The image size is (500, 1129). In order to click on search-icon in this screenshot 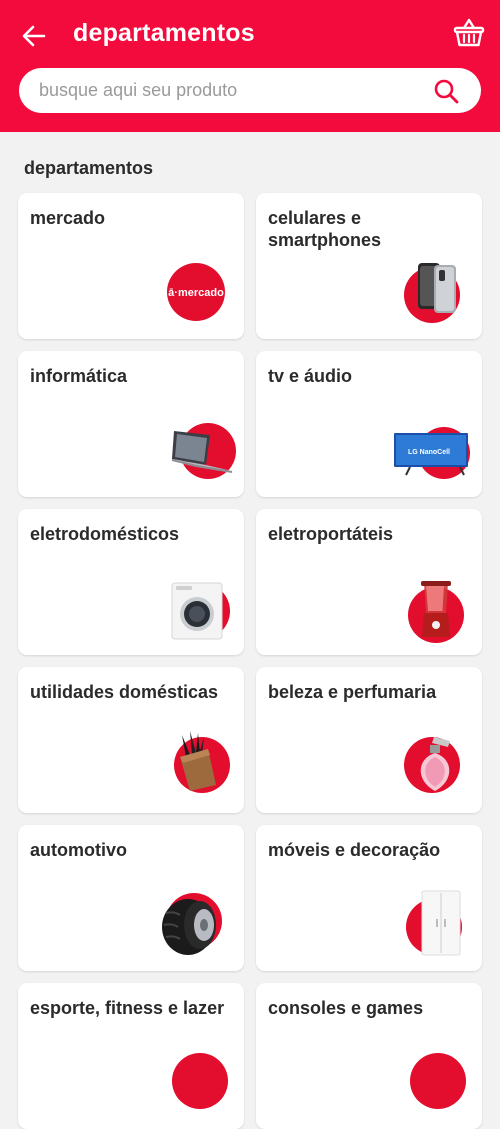, I will do `click(446, 91)`.